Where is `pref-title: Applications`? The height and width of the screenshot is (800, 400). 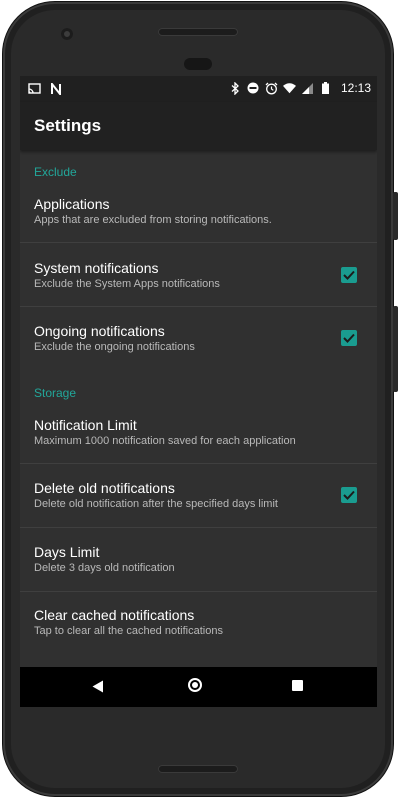 pref-title: Applications is located at coordinates (72, 204).